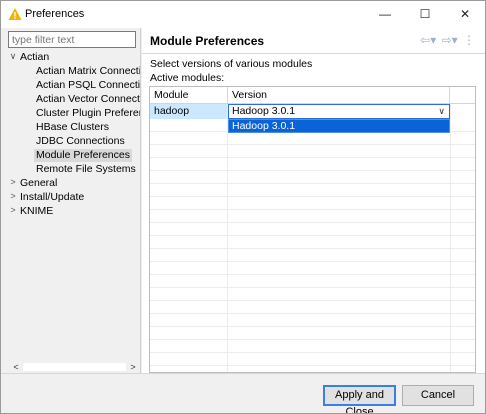  I want to click on column-header-version: Version, so click(339, 95).